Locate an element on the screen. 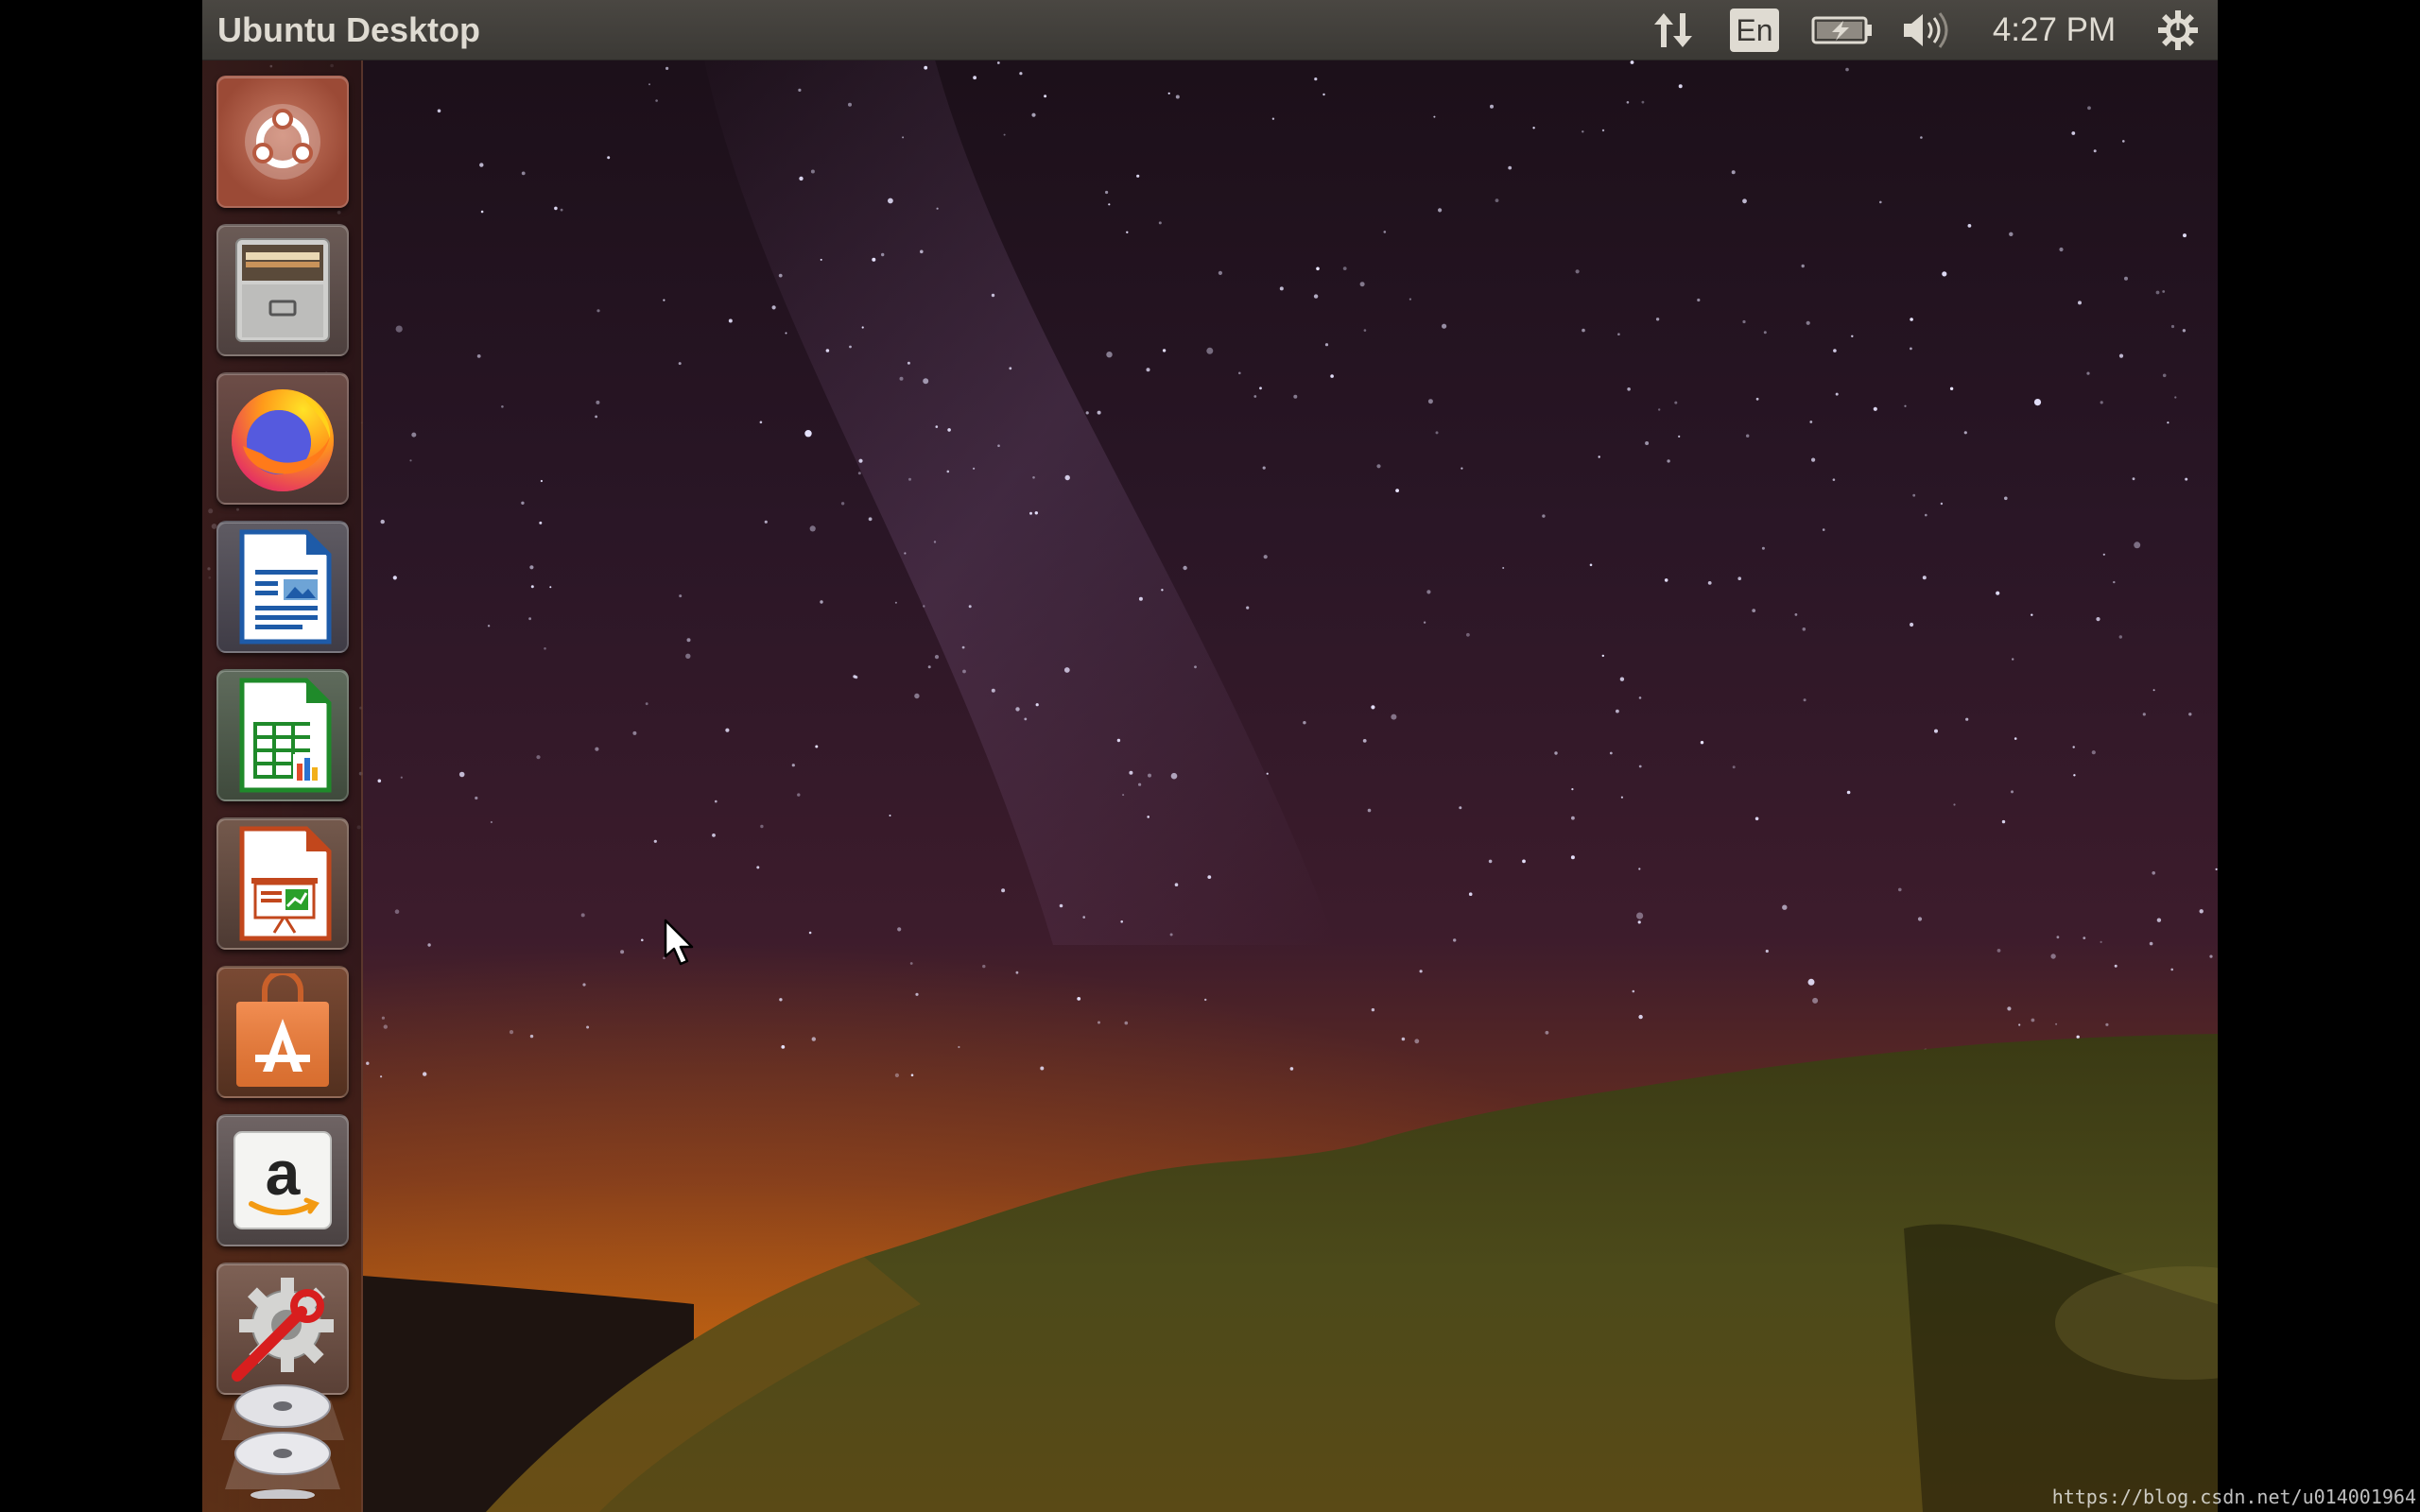 The image size is (2420, 1512). amazon-icon: a is located at coordinates (283, 1180).